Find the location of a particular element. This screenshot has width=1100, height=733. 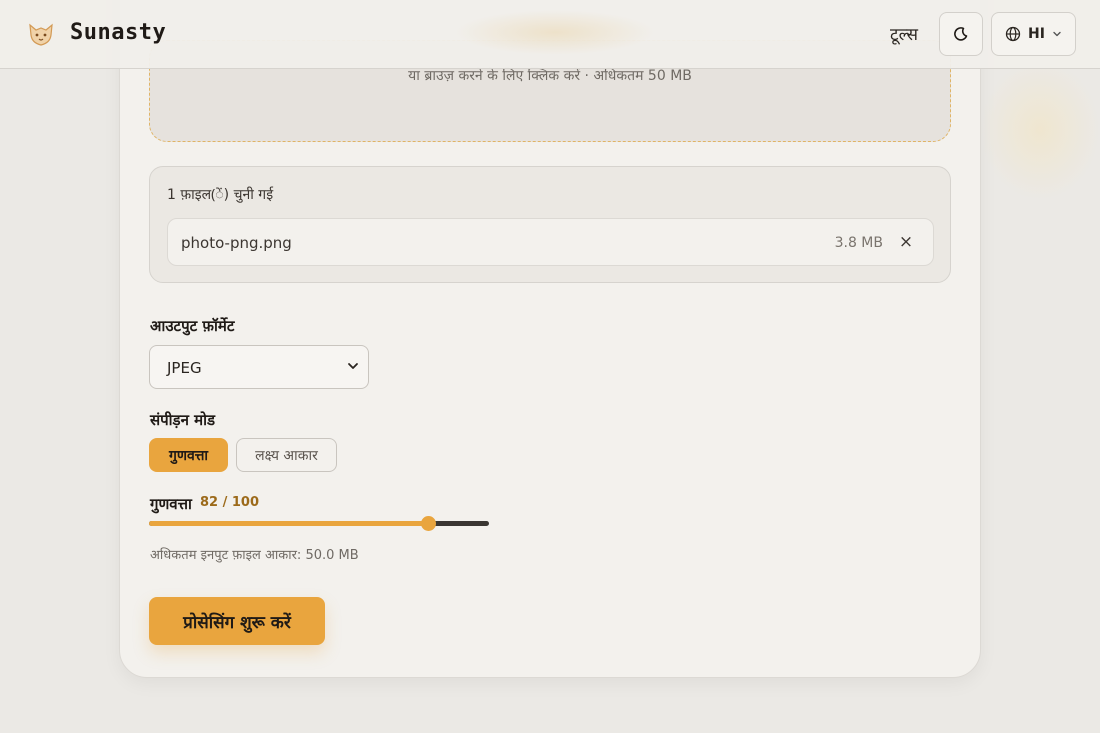

quality-label: गुणवत्ता is located at coordinates (171, 504).